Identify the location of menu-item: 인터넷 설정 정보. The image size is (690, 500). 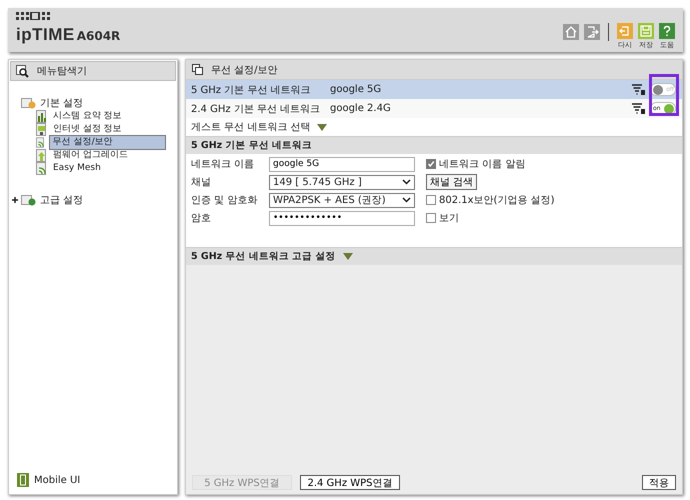
(87, 129).